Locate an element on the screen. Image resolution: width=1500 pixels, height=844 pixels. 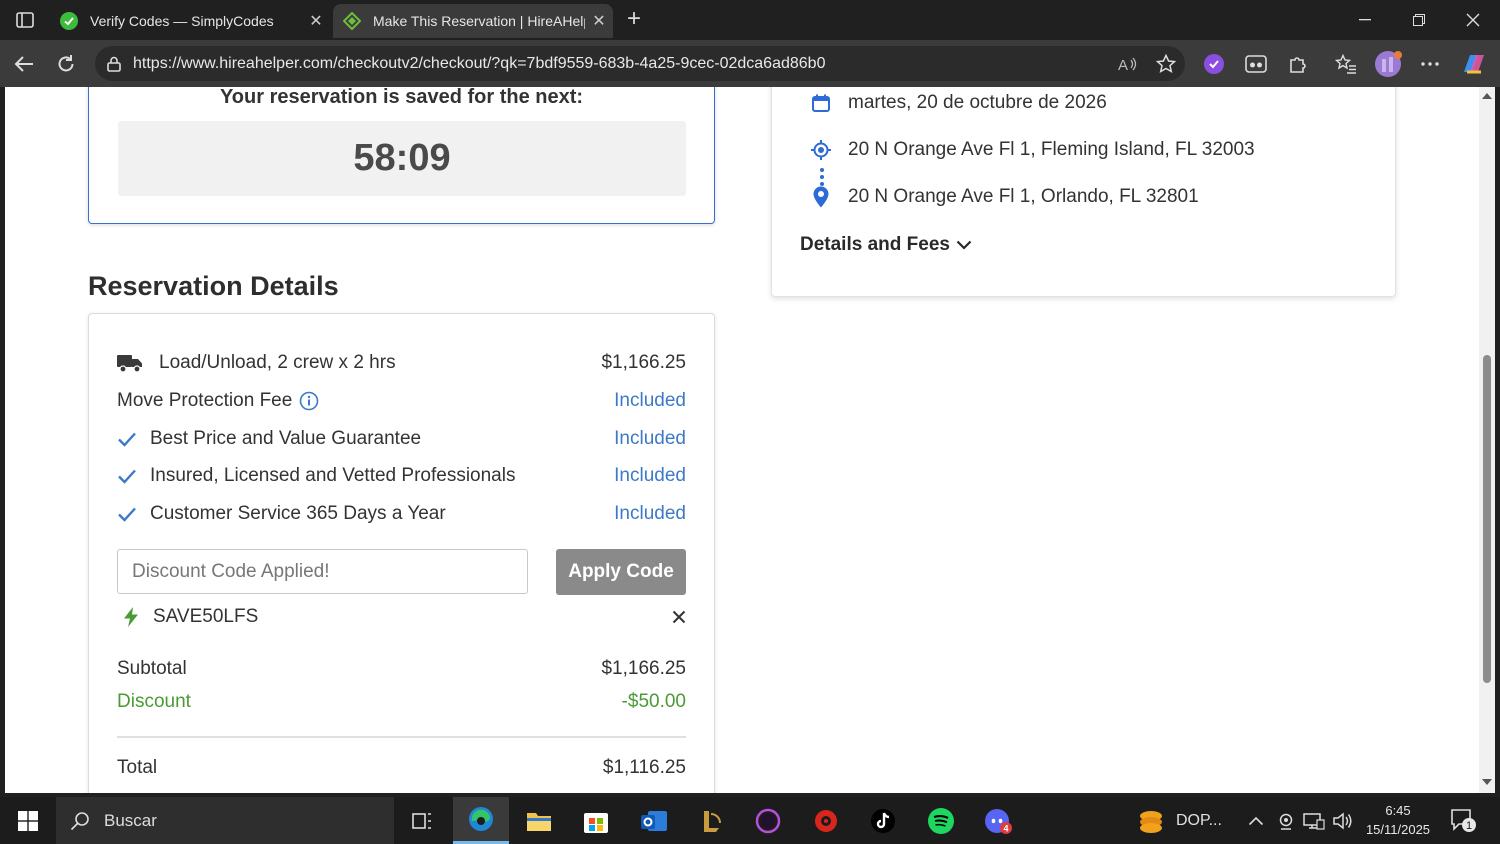
total-line: Total $1,116.25 is located at coordinates (401, 768).